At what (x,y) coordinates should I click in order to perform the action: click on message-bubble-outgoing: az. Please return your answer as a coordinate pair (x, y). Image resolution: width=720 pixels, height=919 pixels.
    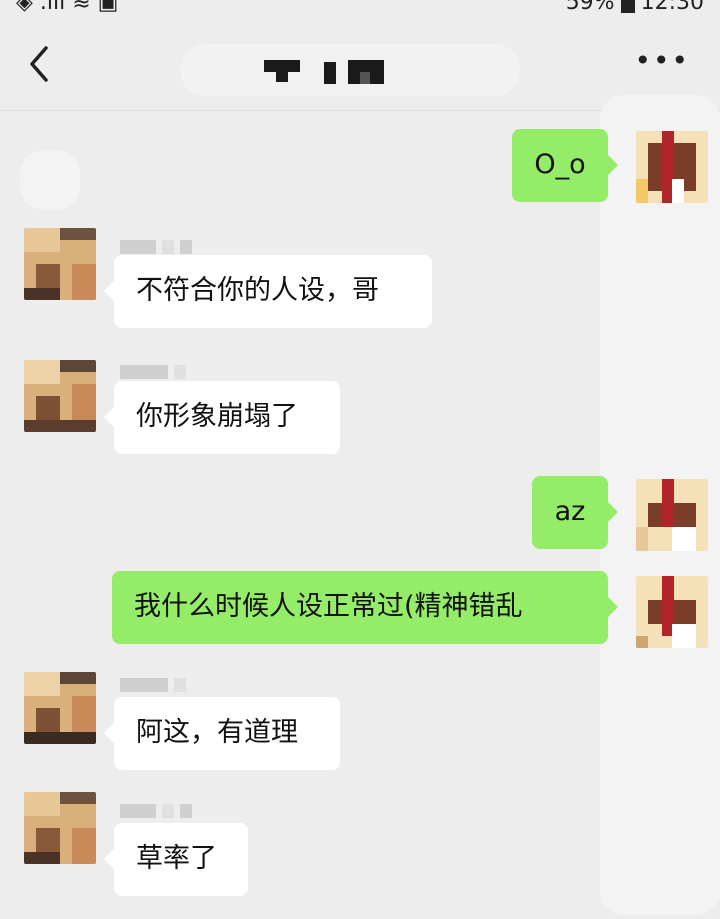
    Looking at the image, I should click on (575, 512).